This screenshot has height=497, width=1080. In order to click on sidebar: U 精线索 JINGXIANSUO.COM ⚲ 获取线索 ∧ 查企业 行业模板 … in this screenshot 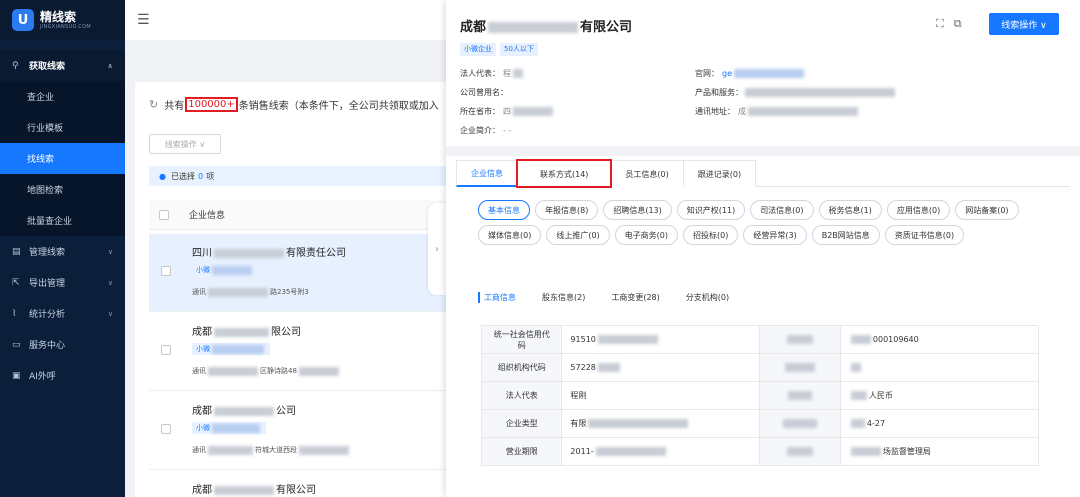, I will do `click(62, 248)`.